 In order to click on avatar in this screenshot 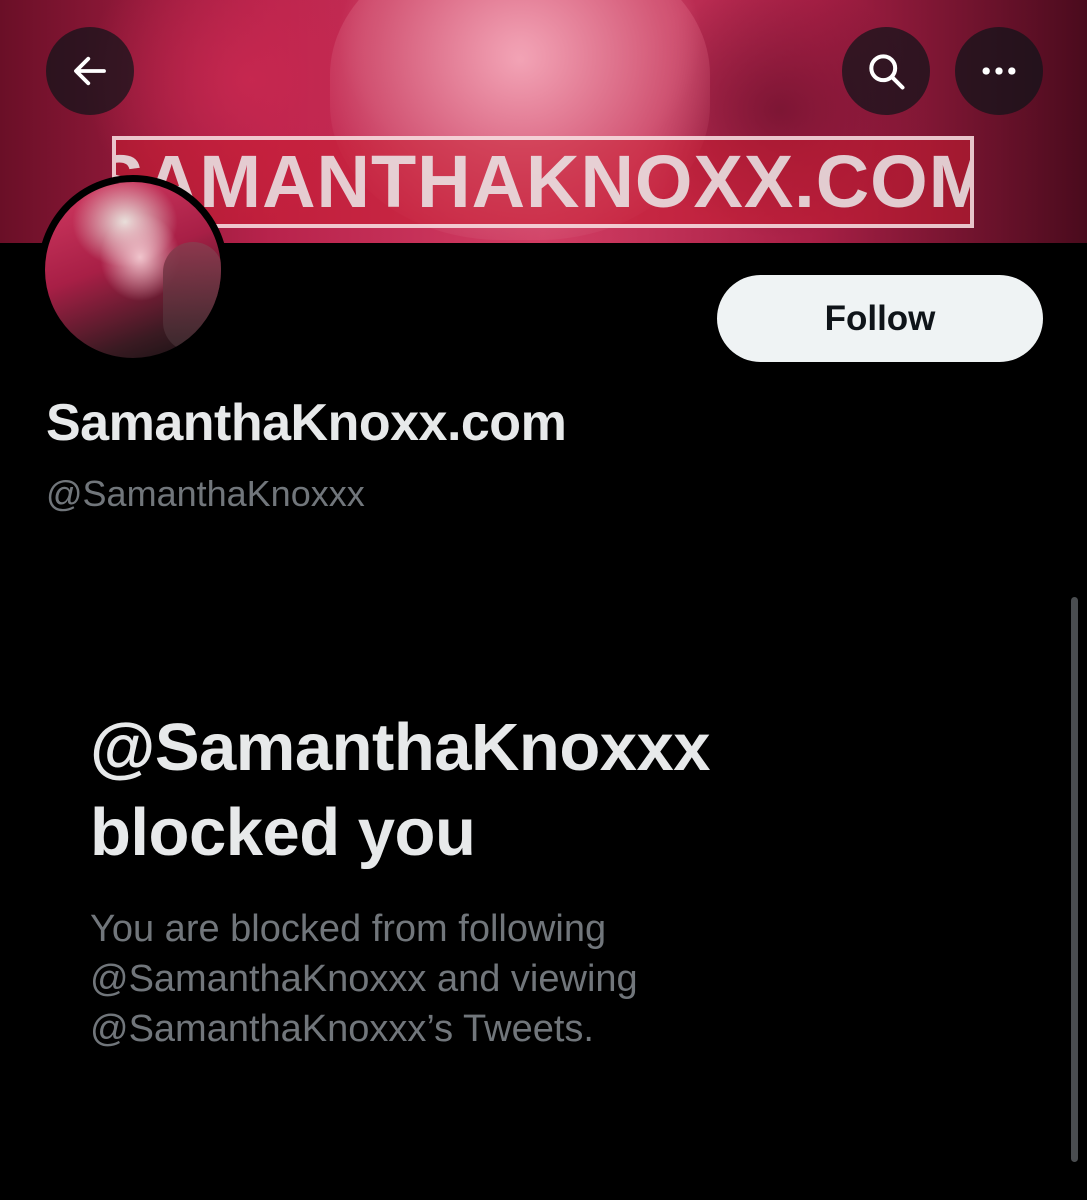, I will do `click(133, 270)`.